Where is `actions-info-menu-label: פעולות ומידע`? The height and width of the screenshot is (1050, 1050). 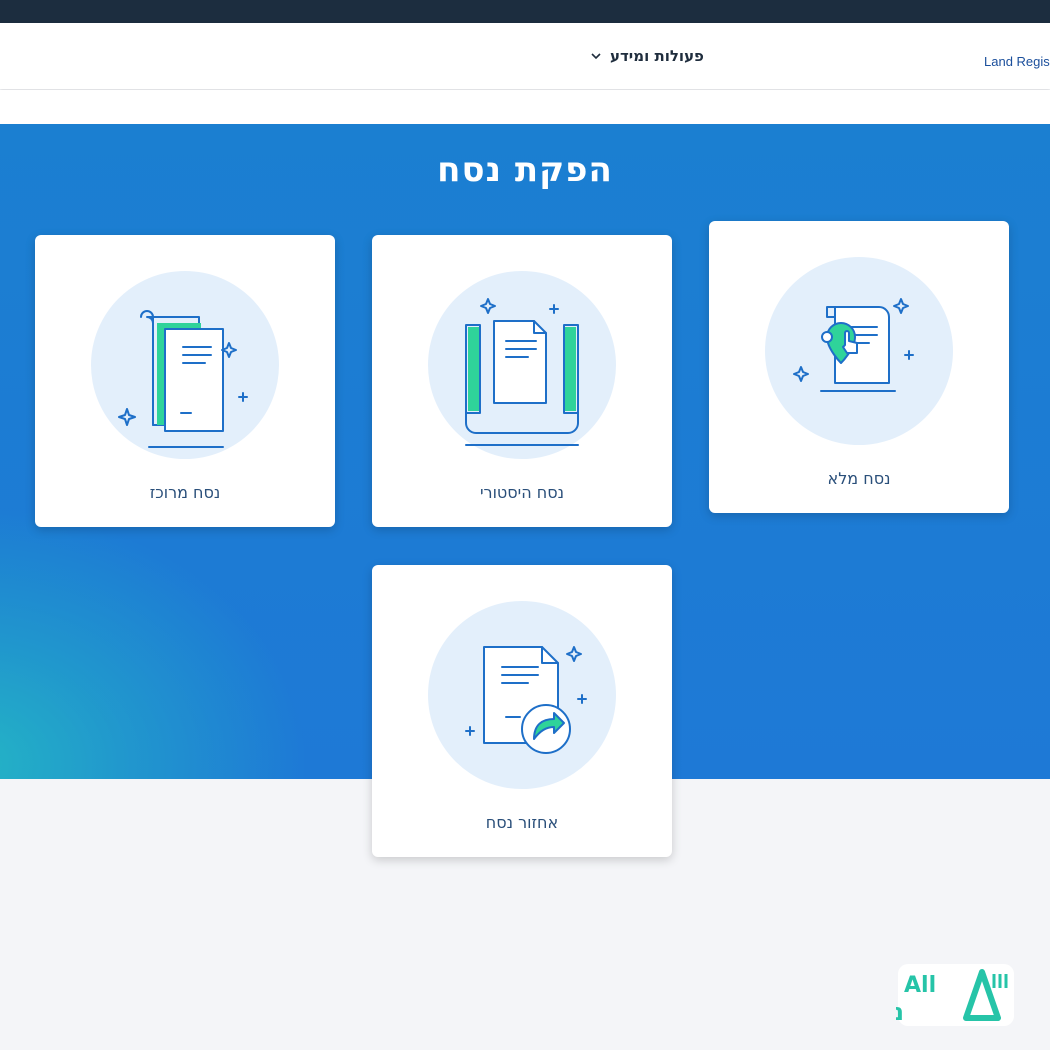 actions-info-menu-label: פעולות ומידע is located at coordinates (657, 56).